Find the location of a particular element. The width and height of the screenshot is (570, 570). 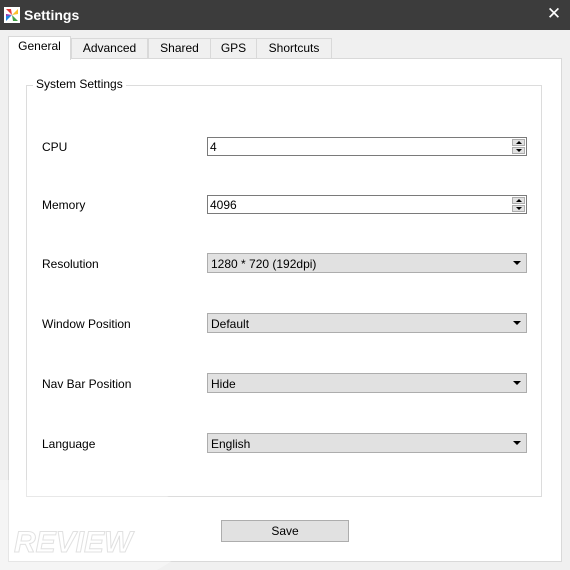

cpu-spinbox: 4 is located at coordinates (367, 146).